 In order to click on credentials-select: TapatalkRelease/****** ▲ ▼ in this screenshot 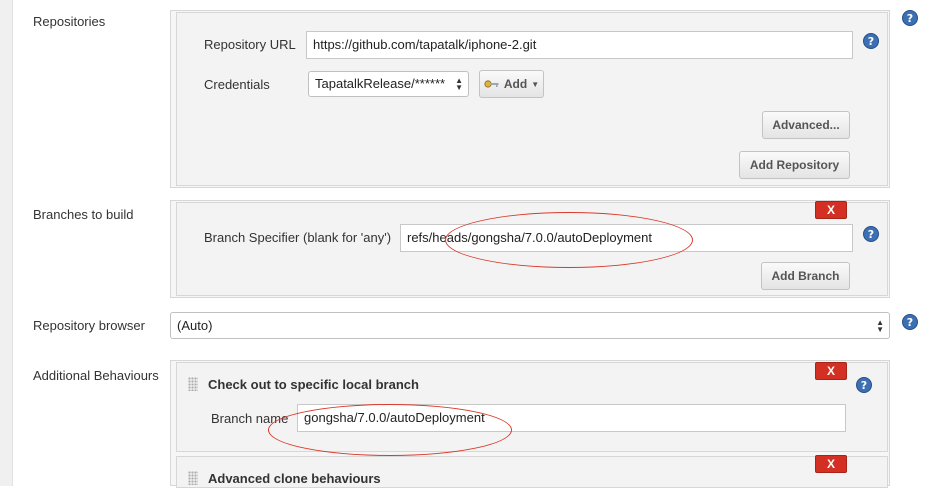, I will do `click(388, 84)`.